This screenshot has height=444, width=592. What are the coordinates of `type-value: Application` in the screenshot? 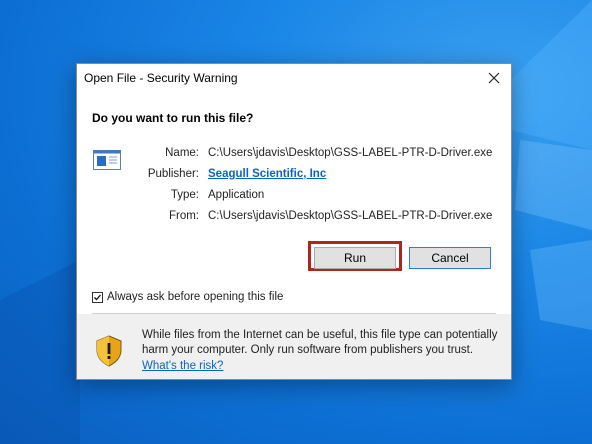 It's located at (236, 195).